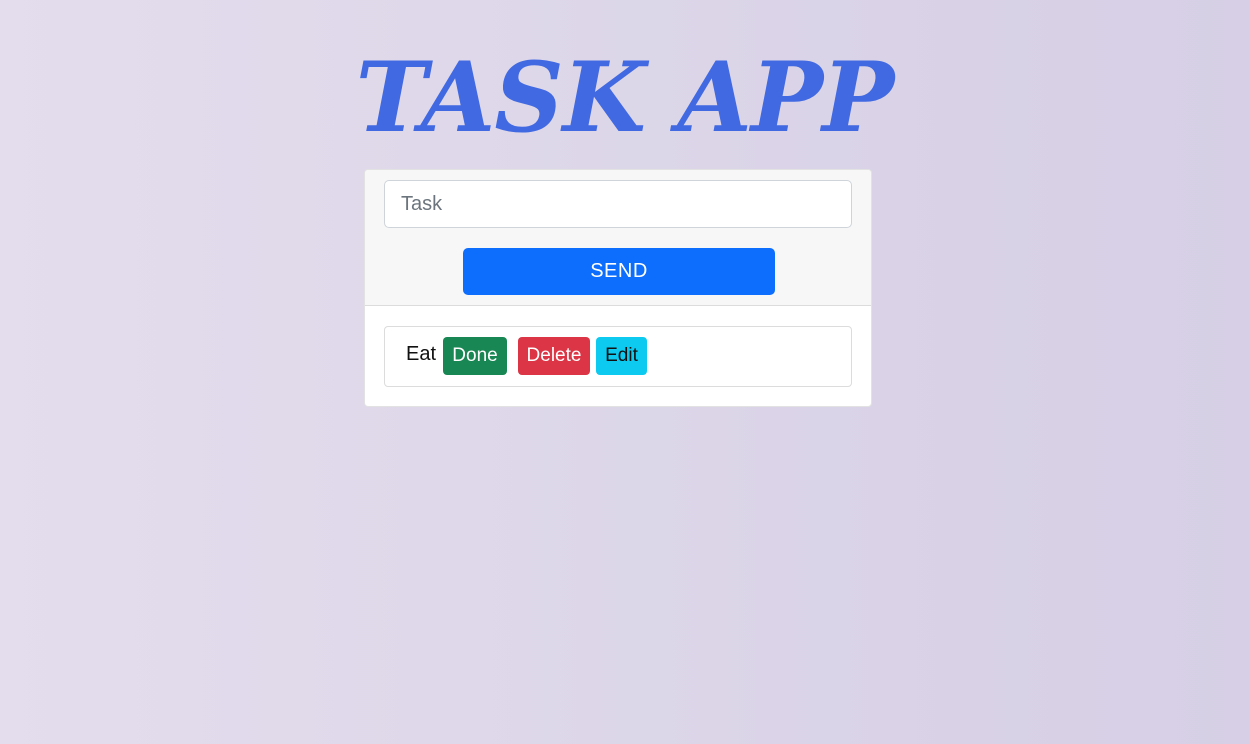 The image size is (1249, 744). I want to click on task-card: SEND Eat Done Delete Edit, so click(618, 288).